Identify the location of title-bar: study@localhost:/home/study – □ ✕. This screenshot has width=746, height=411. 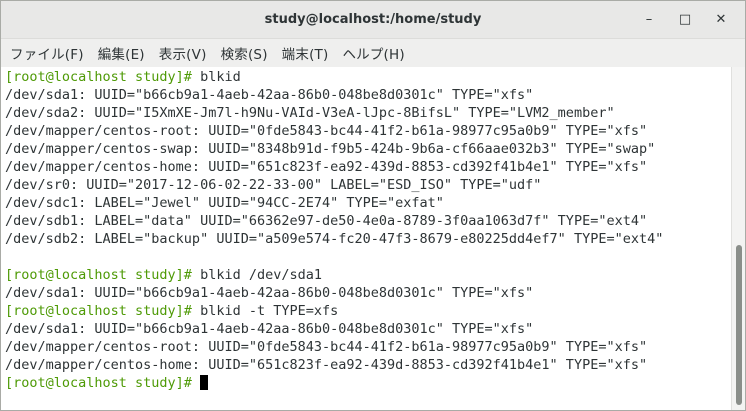
(373, 20).